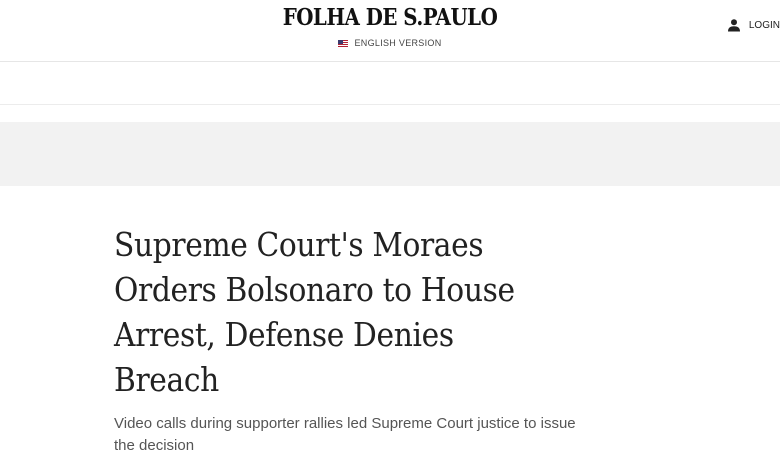 The image size is (780, 470). What do you see at coordinates (764, 25) in the screenshot?
I see `login-label: LOGIN` at bounding box center [764, 25].